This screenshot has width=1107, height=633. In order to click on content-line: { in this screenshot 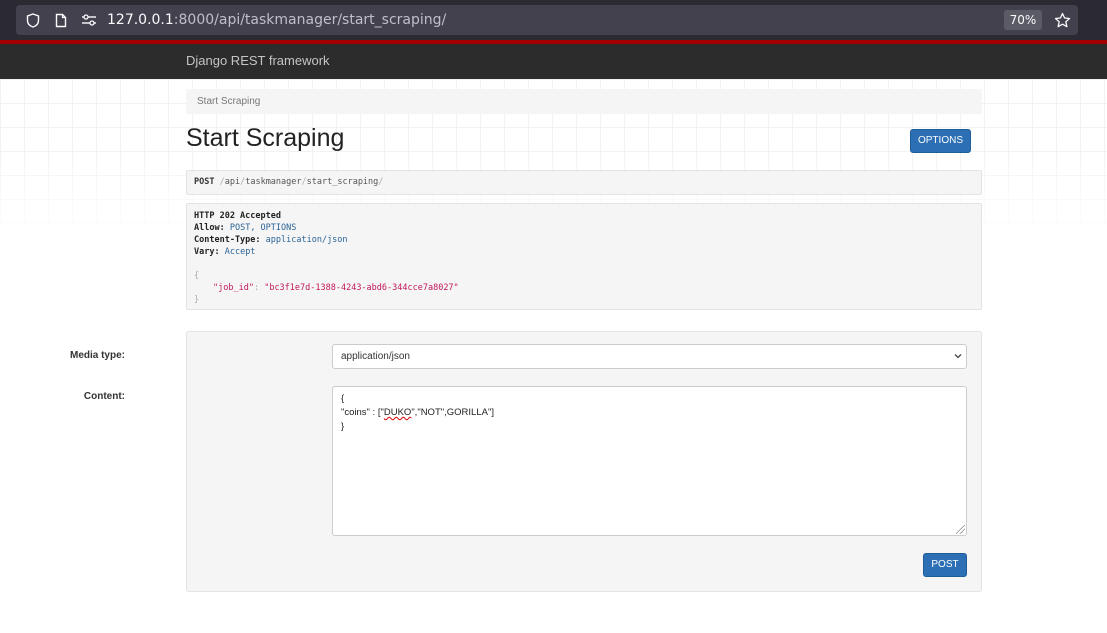, I will do `click(343, 398)`.